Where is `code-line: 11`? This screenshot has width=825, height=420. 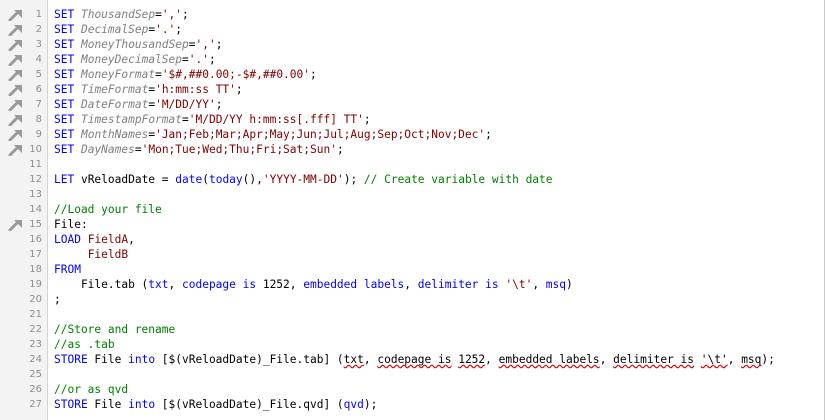 code-line: 11 is located at coordinates (412, 164).